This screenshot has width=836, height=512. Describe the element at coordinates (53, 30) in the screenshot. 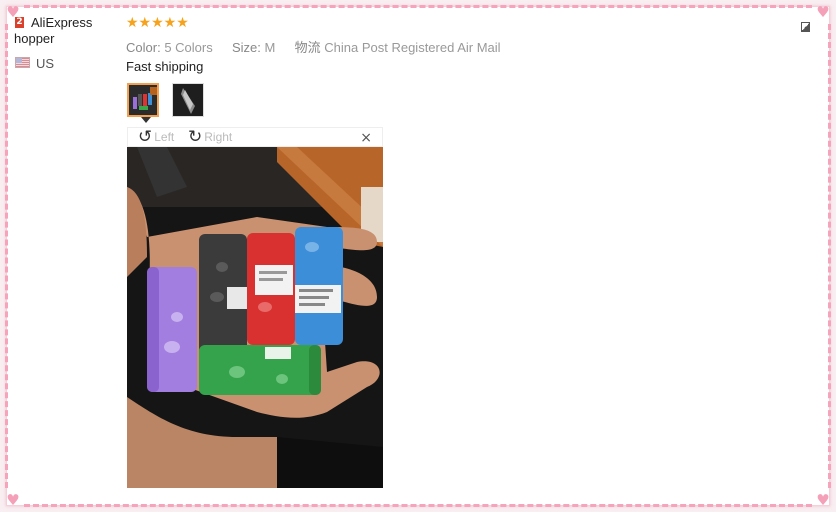

I see `reviewer-name: AliExpress hopper` at that location.